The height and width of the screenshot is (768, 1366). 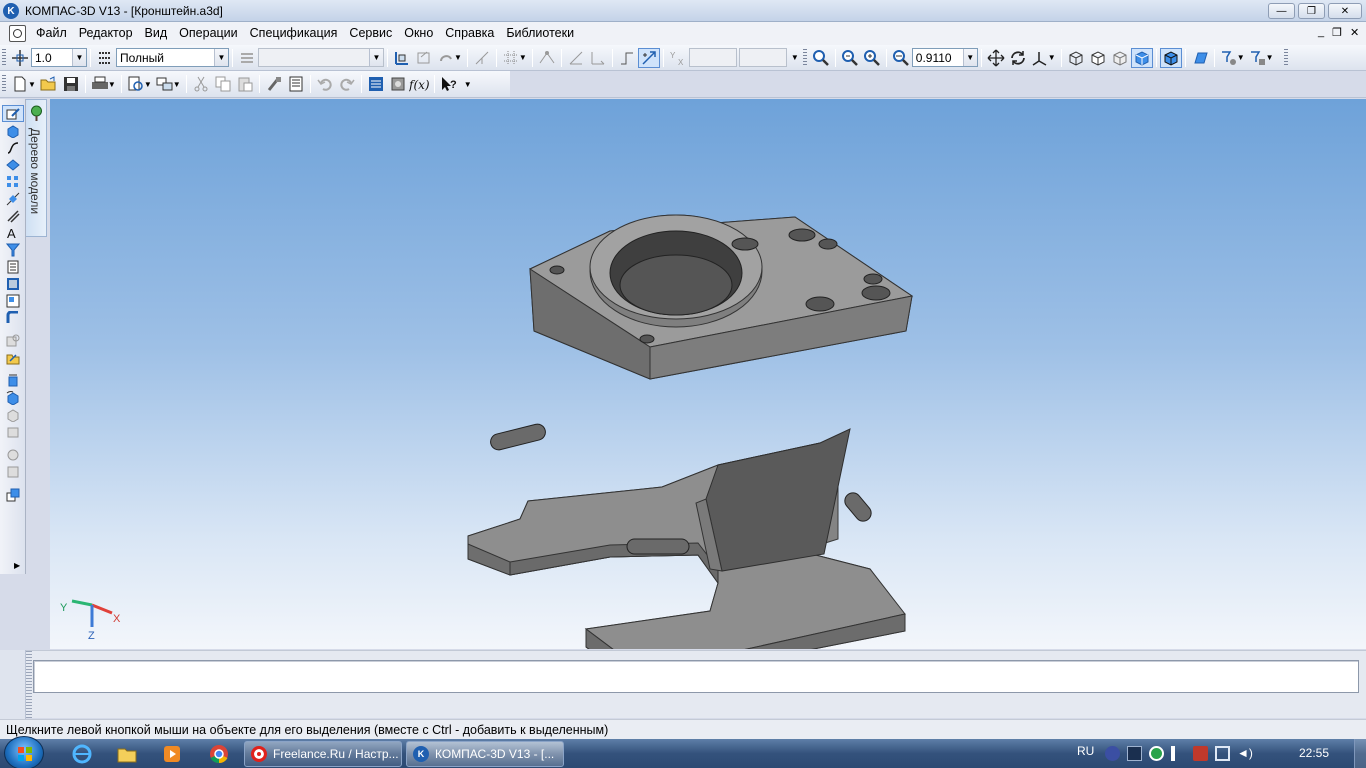 I want to click on menu-service: Сервис, so click(x=370, y=33).